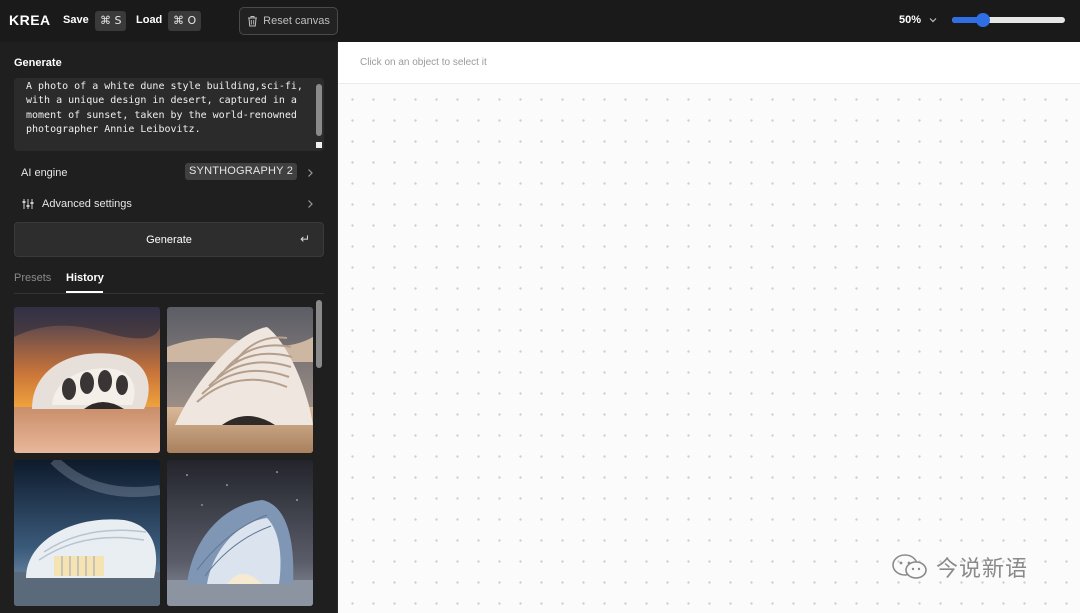 The height and width of the screenshot is (613, 1080). I want to click on generate-button-label: Generate, so click(169, 239).